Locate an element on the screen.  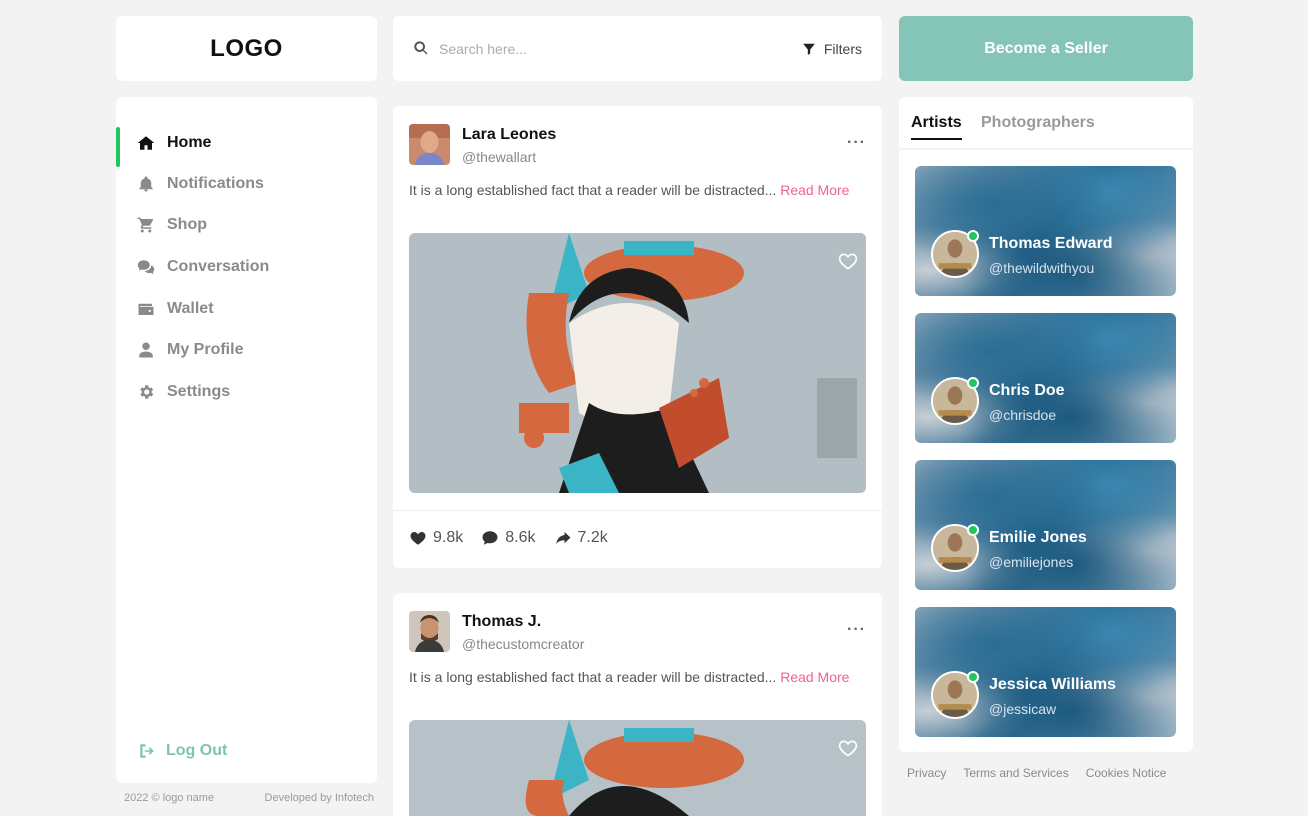
logo: LOGO is located at coordinates (246, 48).